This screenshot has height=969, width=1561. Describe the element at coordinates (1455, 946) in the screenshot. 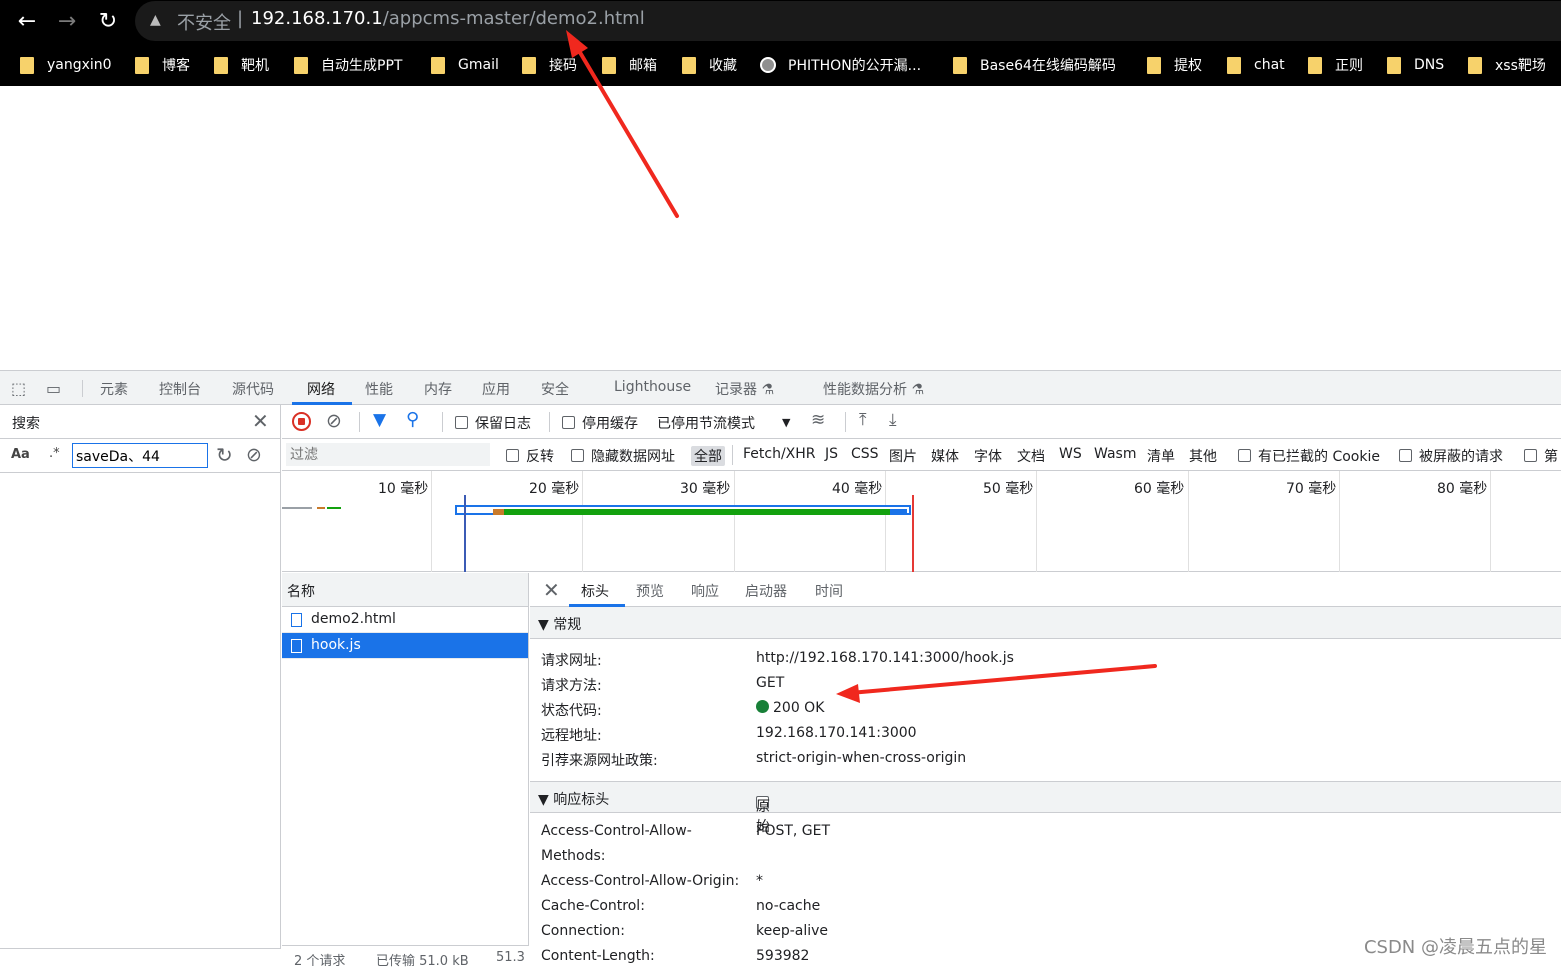

I see `watermark: CSDN @凌晨五点的星` at that location.